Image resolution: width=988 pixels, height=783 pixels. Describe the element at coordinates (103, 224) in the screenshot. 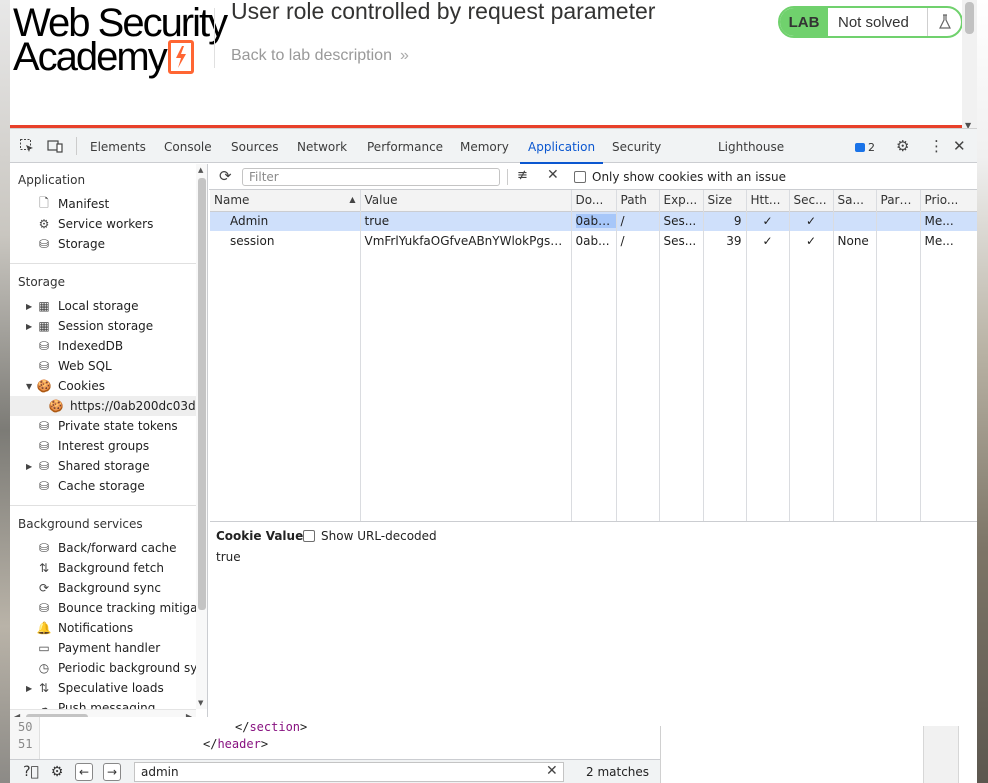

I see `sidebar-item-service-workers: ⚙ Service workers` at that location.